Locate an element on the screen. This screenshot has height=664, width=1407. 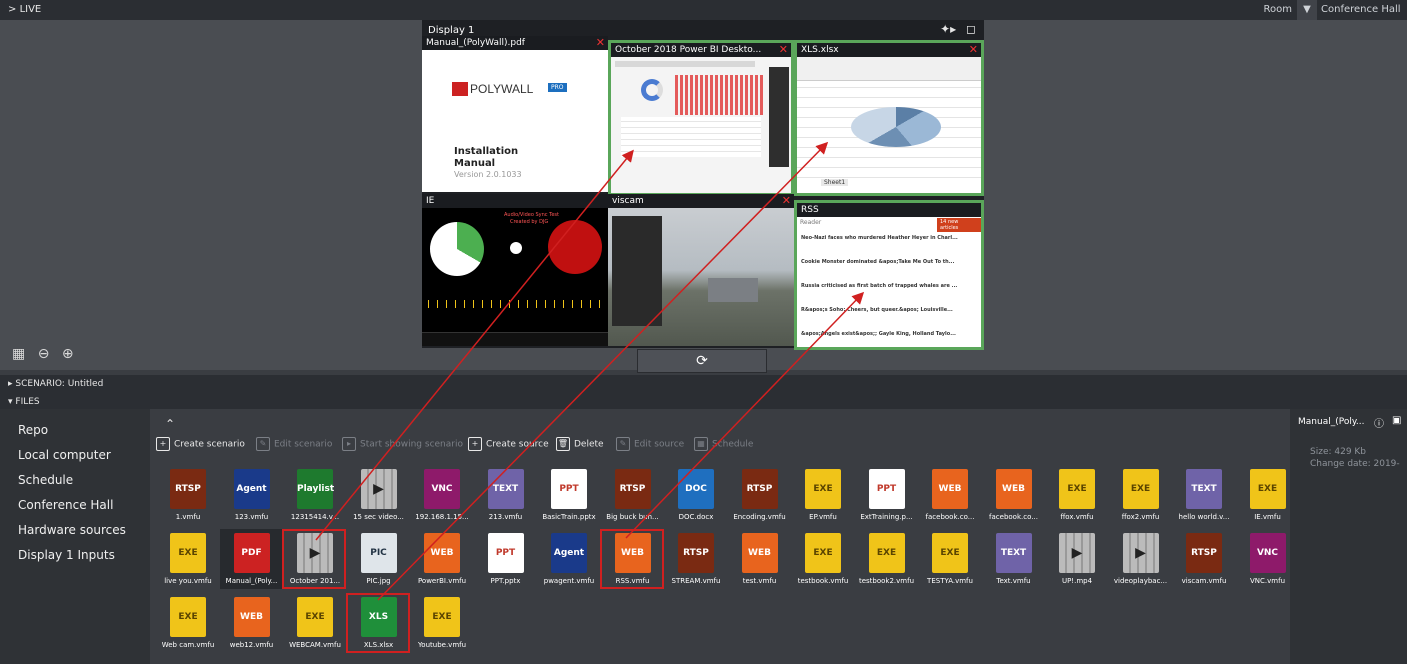
file-tile: Agent pwagent.vmfu is located at coordinates (569, 563).